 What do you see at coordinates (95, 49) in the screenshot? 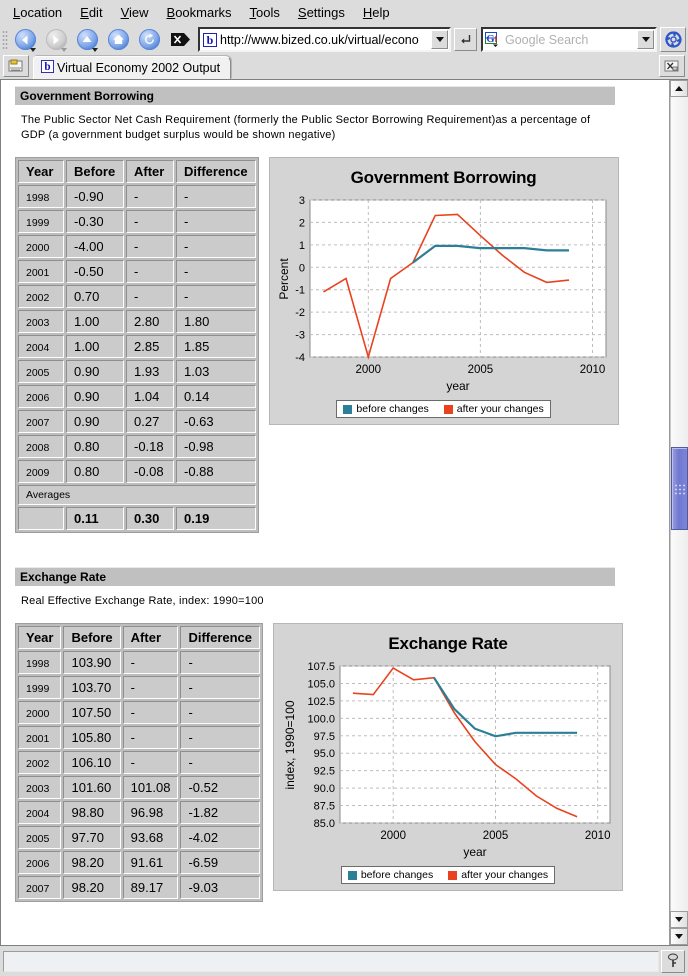
I see `up-dropdown-icon` at bounding box center [95, 49].